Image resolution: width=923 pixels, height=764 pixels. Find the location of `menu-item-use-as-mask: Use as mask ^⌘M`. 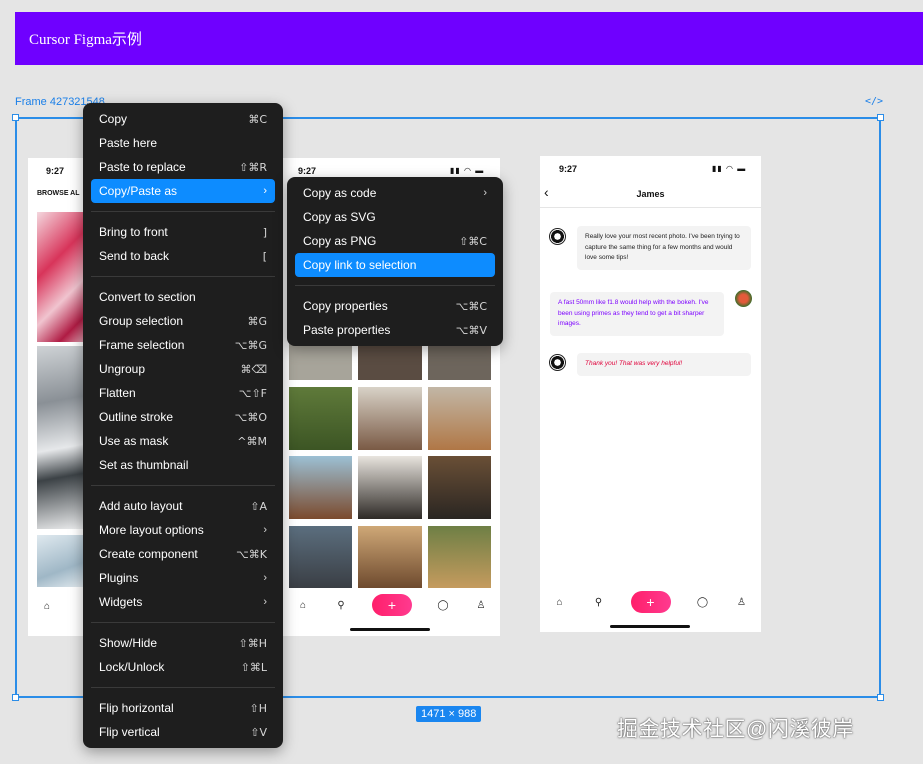

menu-item-use-as-mask: Use as mask ^⌘M is located at coordinates (183, 441).